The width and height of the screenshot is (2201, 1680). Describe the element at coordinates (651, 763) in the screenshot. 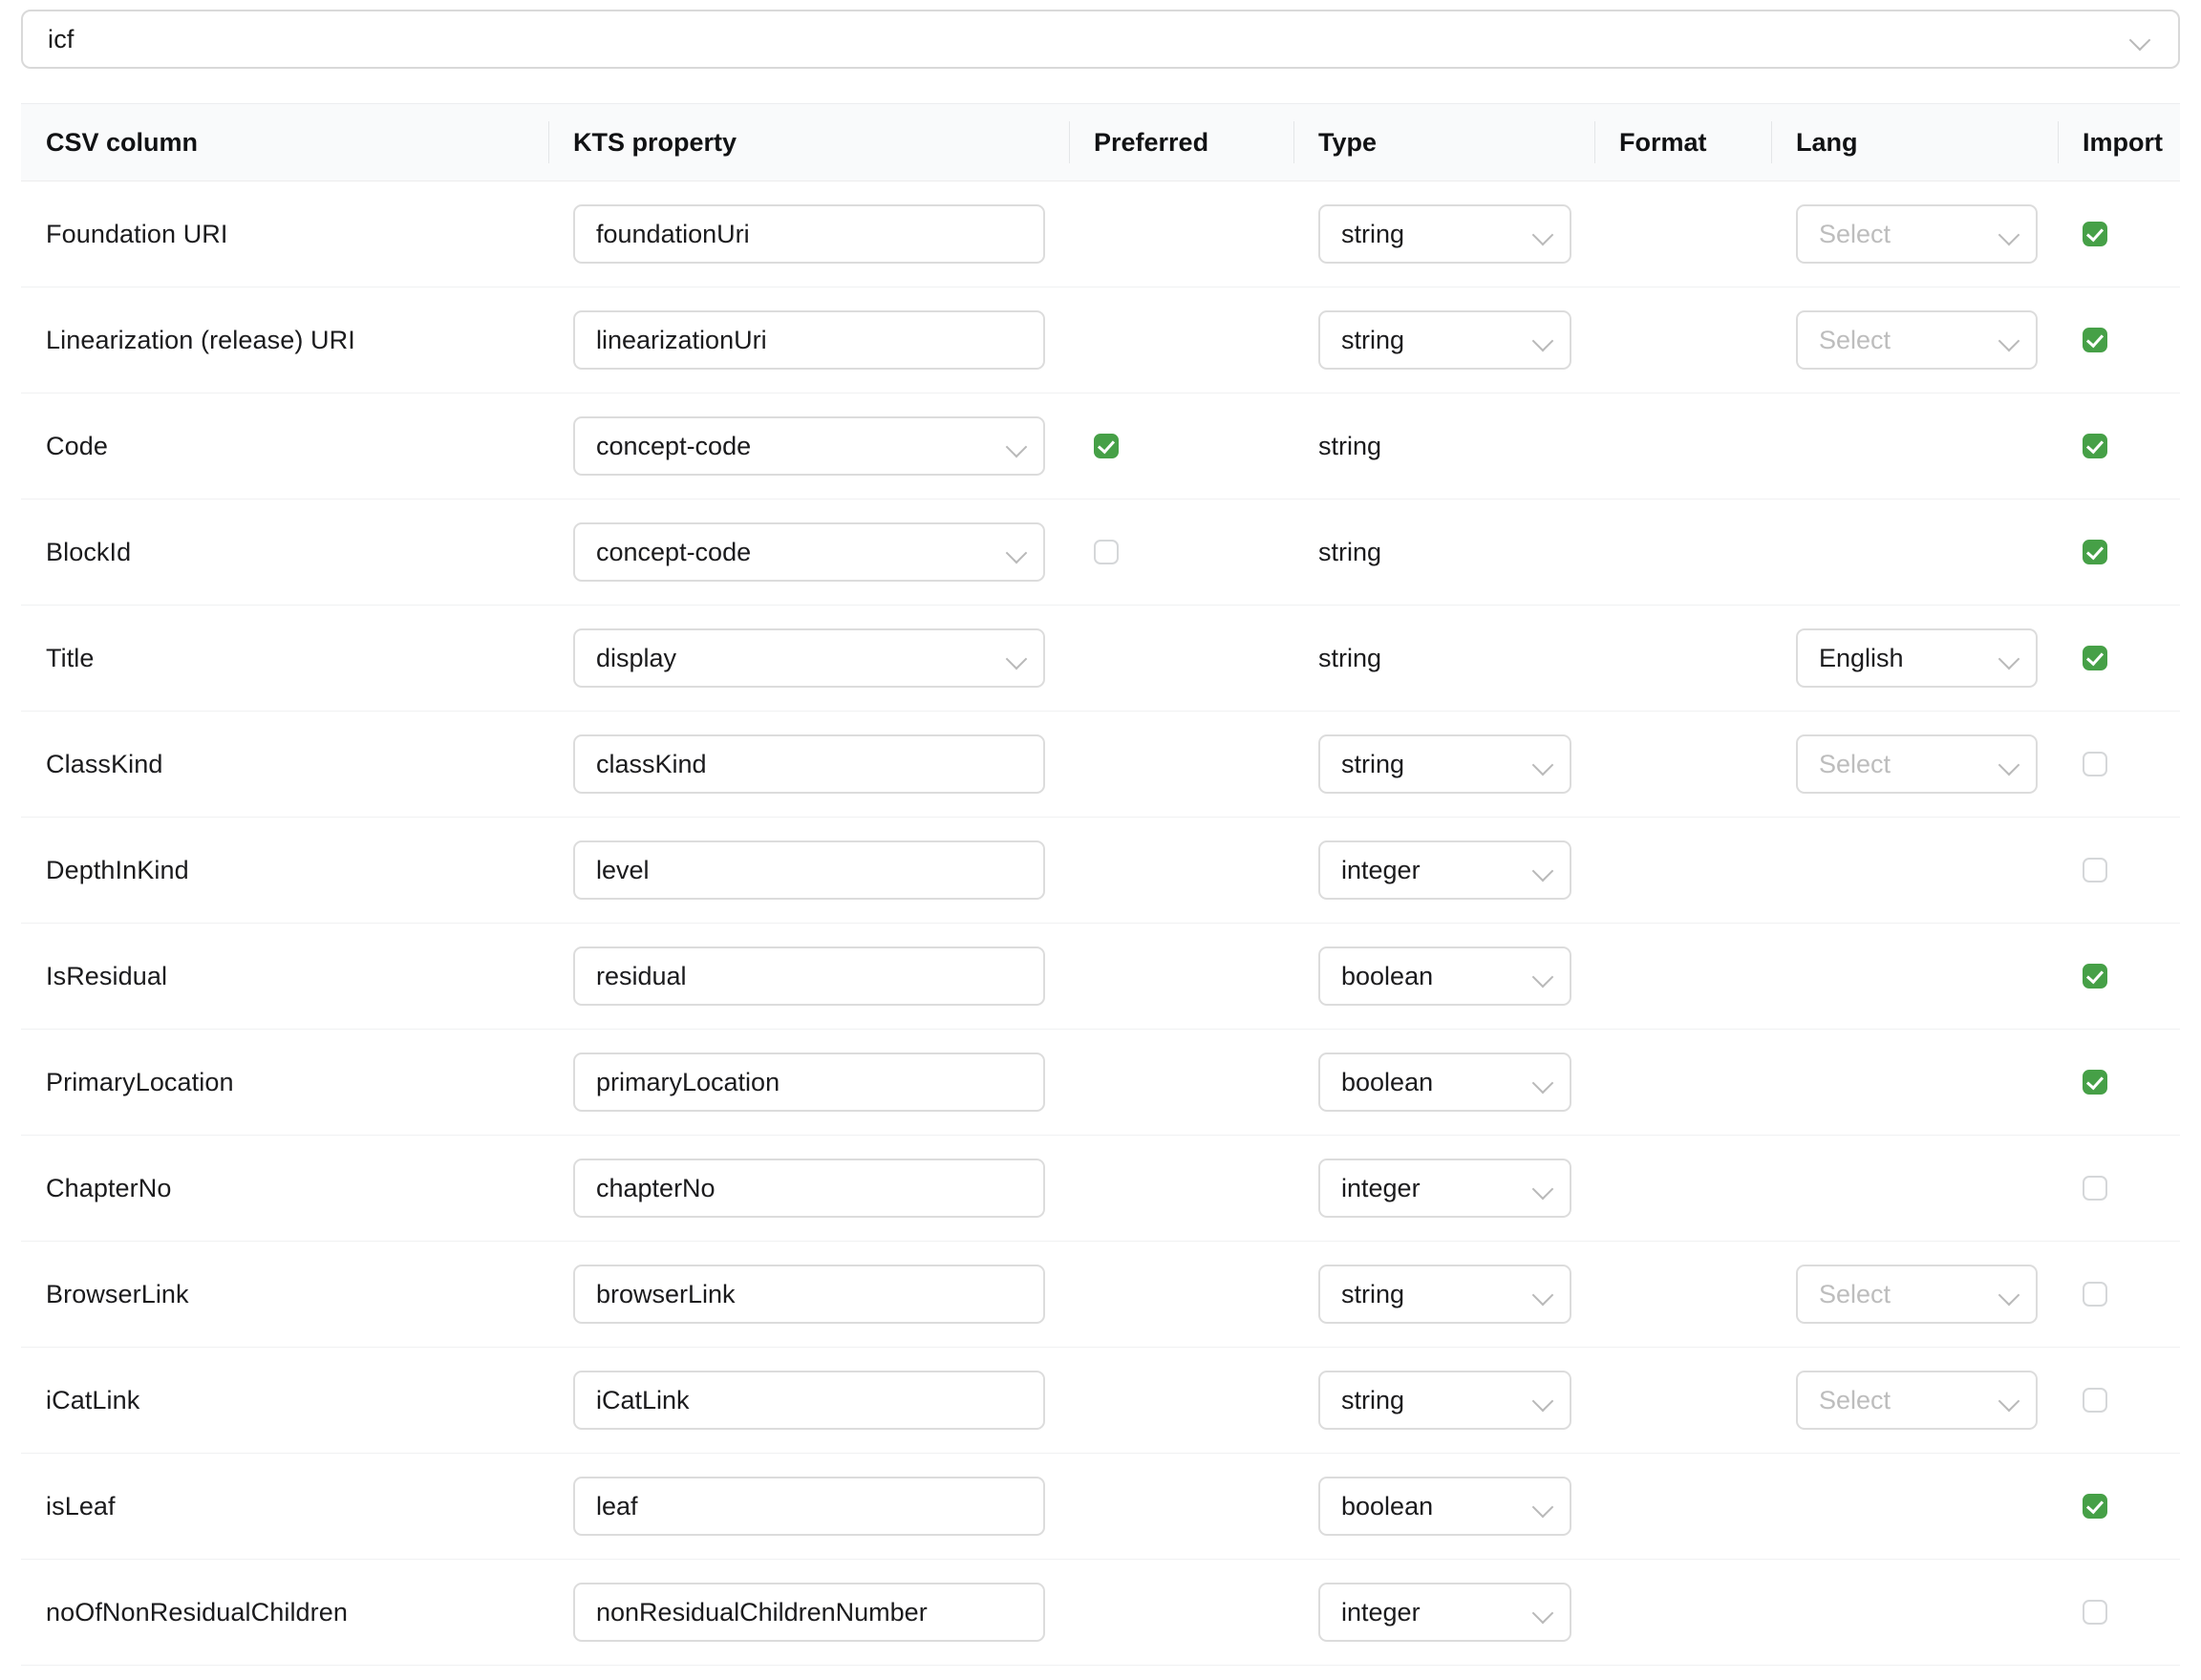

I see `kts-property-value: classKind` at that location.